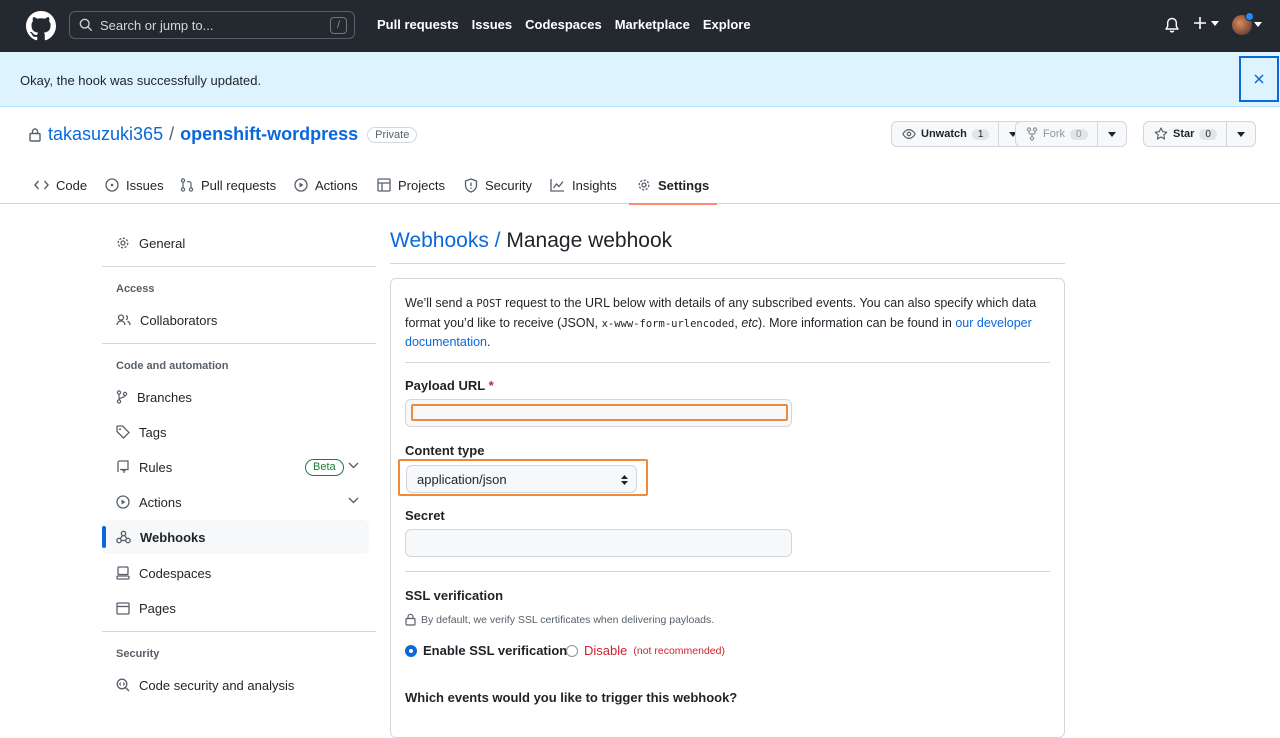 Image resolution: width=1280 pixels, height=738 pixels. I want to click on sidebar-item-codespaces: Codespaces, so click(235, 573).